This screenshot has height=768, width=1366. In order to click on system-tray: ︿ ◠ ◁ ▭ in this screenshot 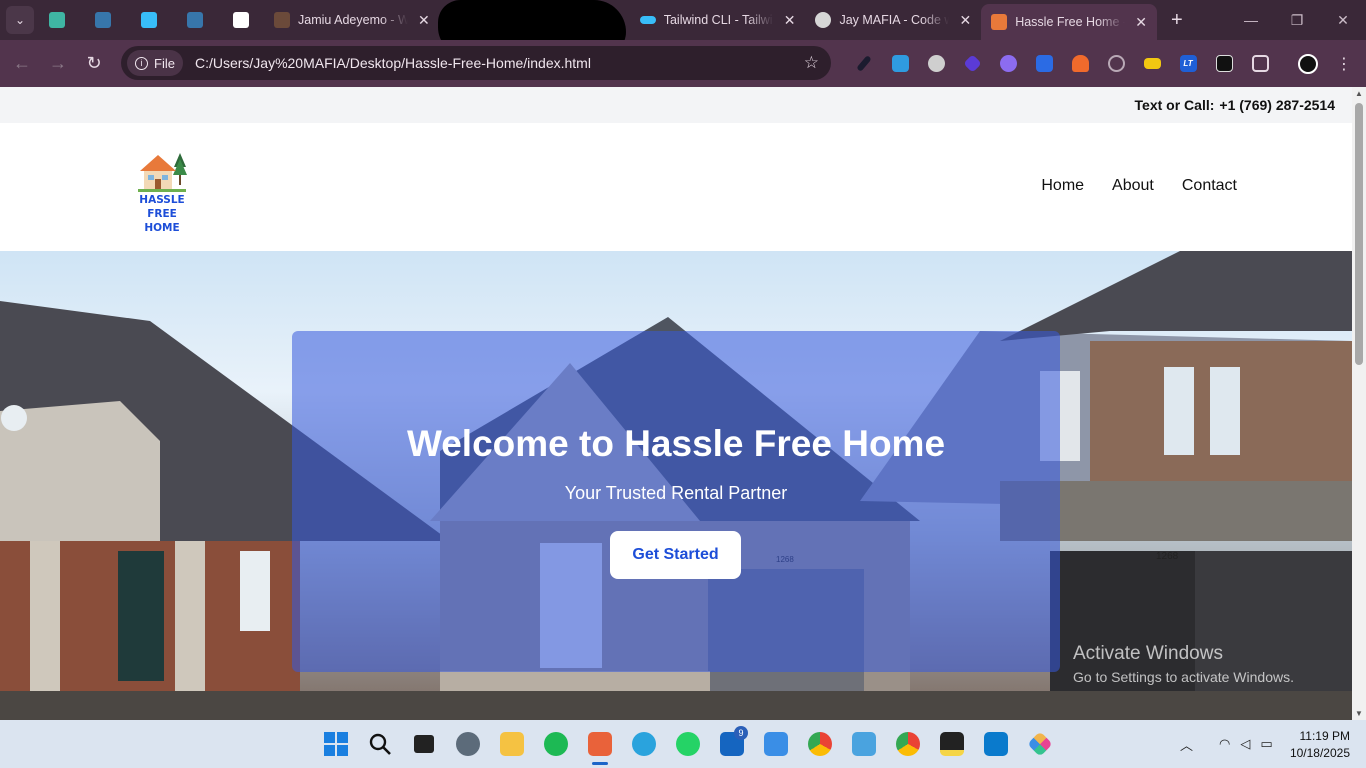, I will do `click(1226, 744)`.